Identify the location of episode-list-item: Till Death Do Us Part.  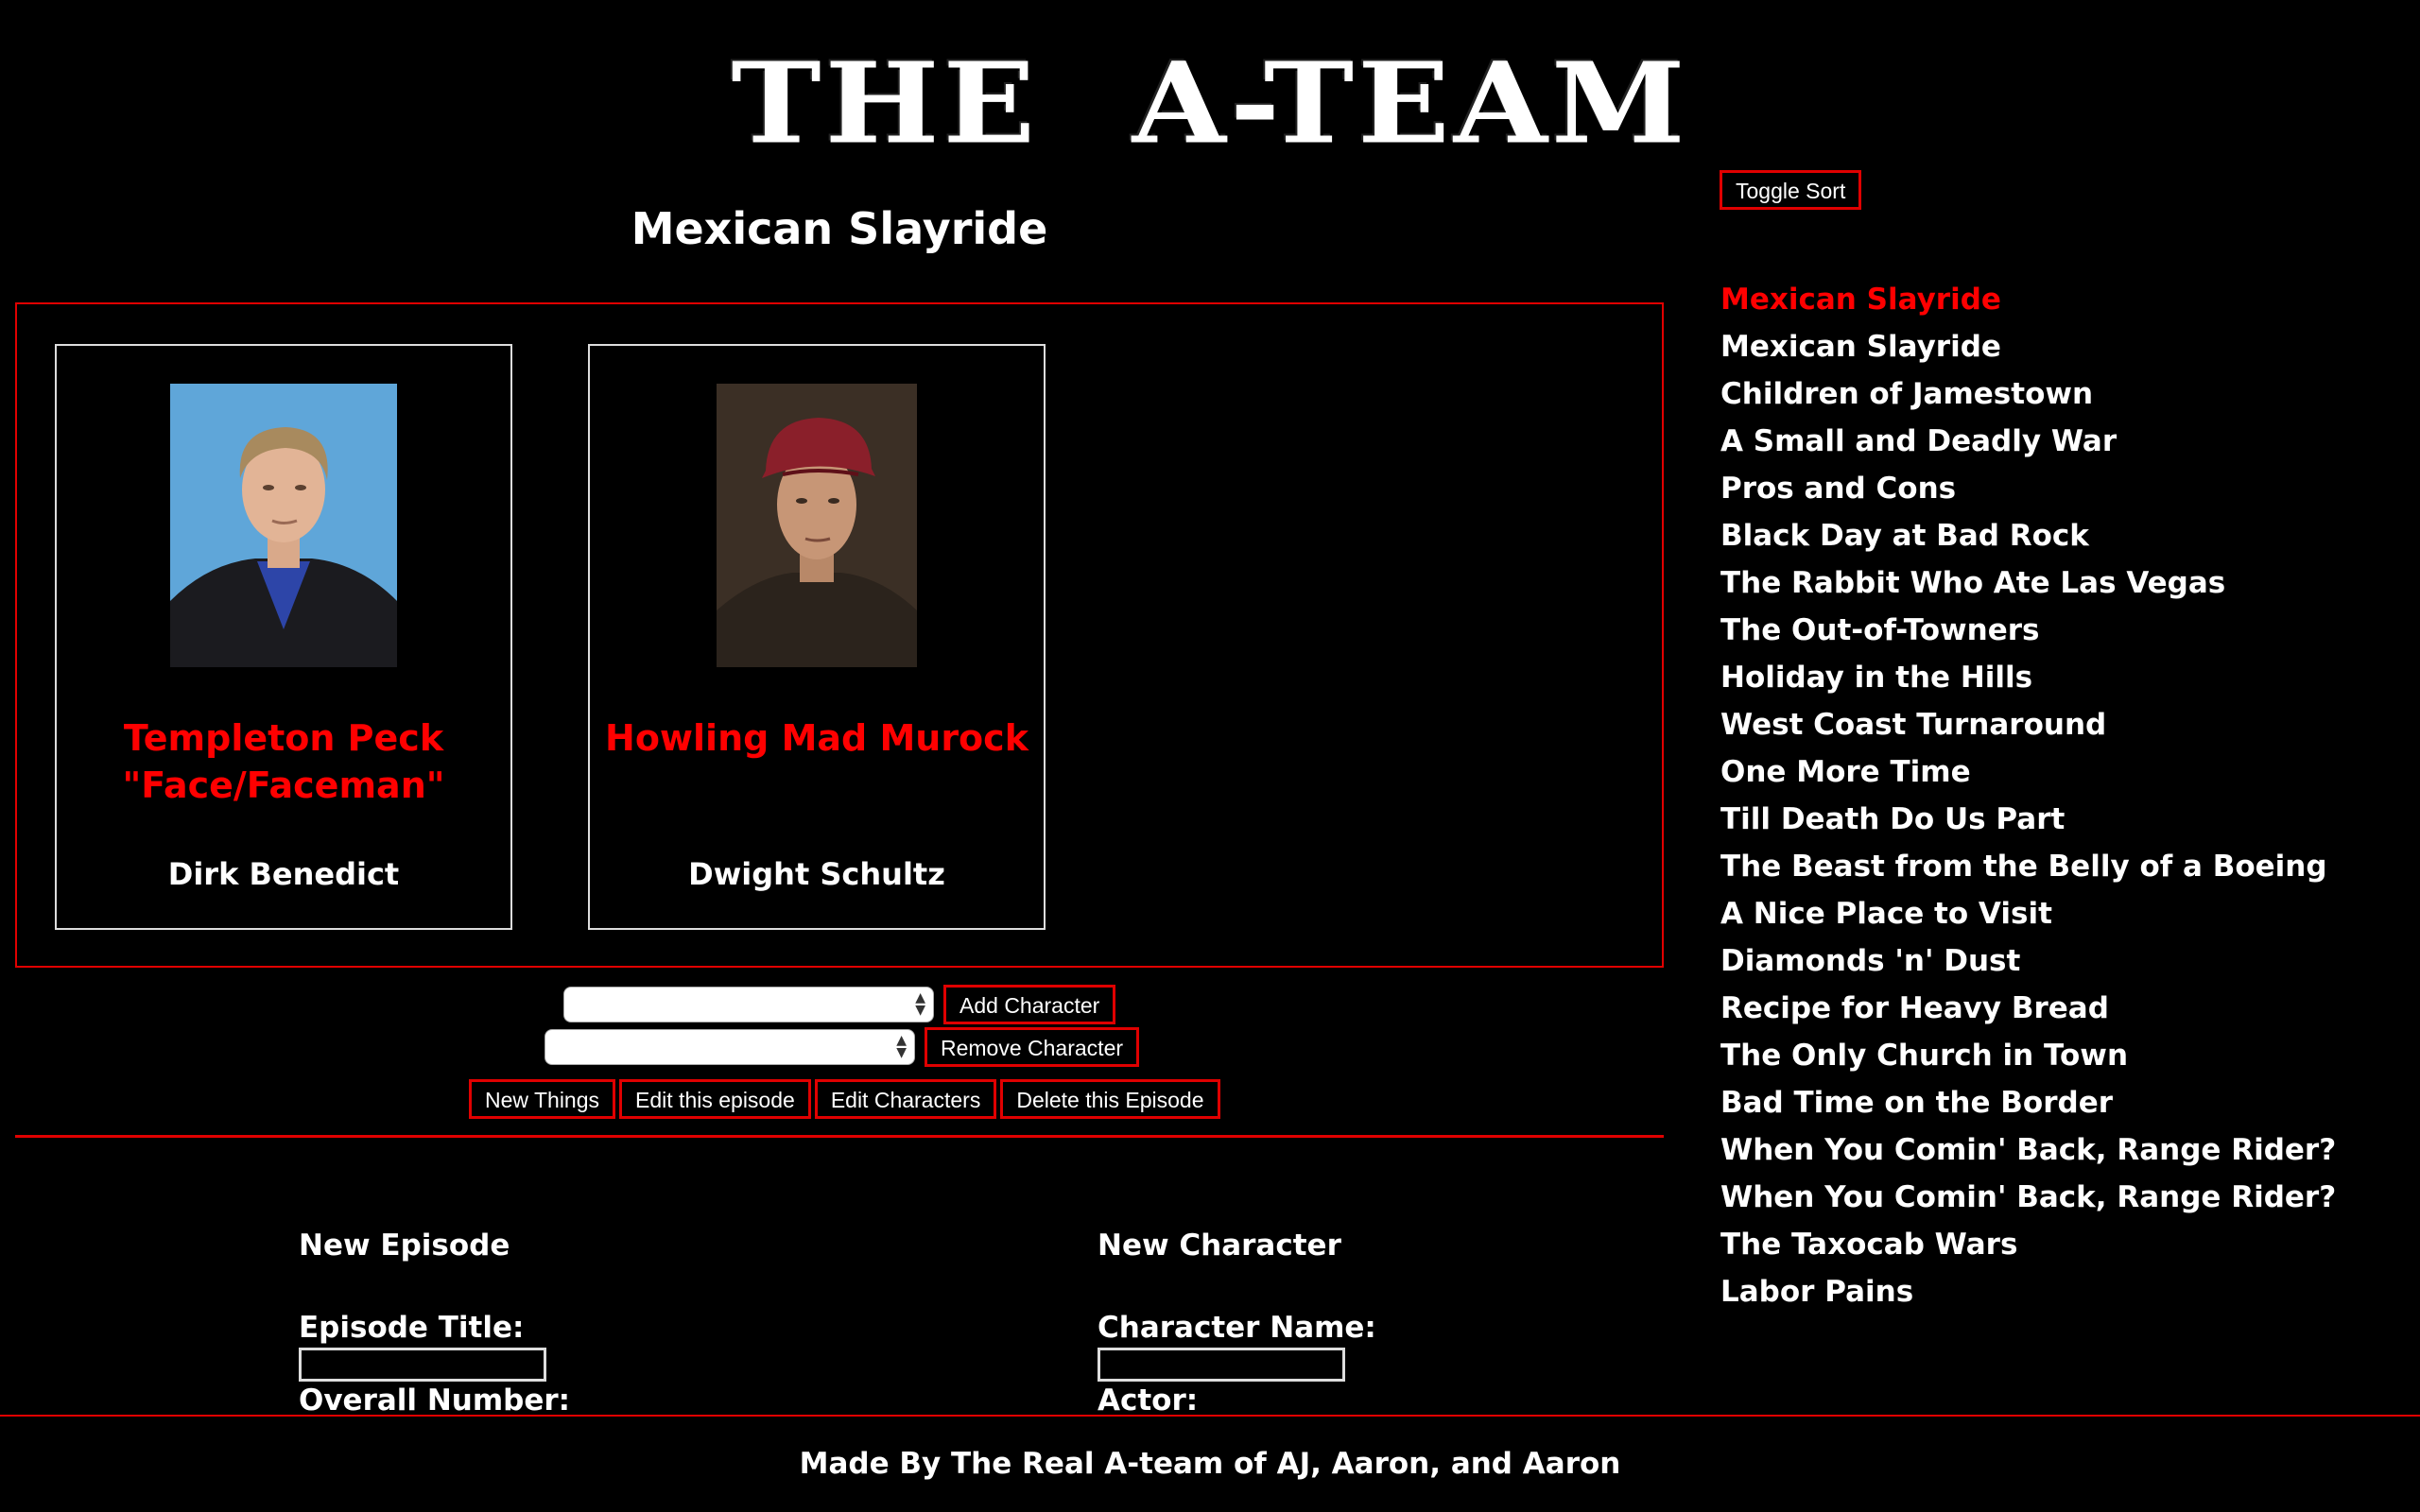
(2028, 819).